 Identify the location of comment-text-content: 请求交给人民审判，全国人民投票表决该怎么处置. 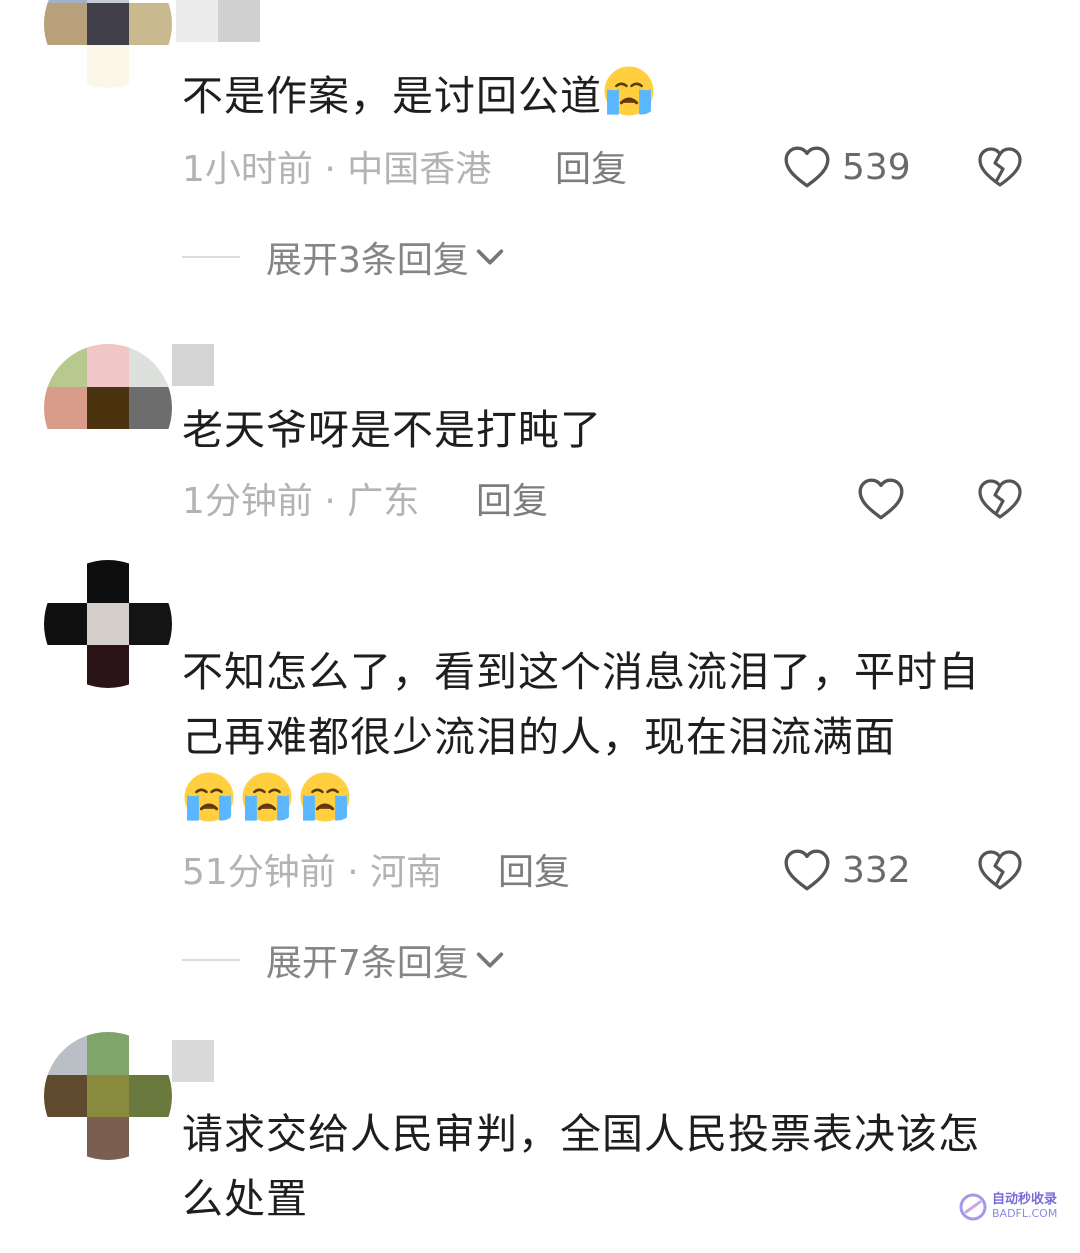
(581, 1166).